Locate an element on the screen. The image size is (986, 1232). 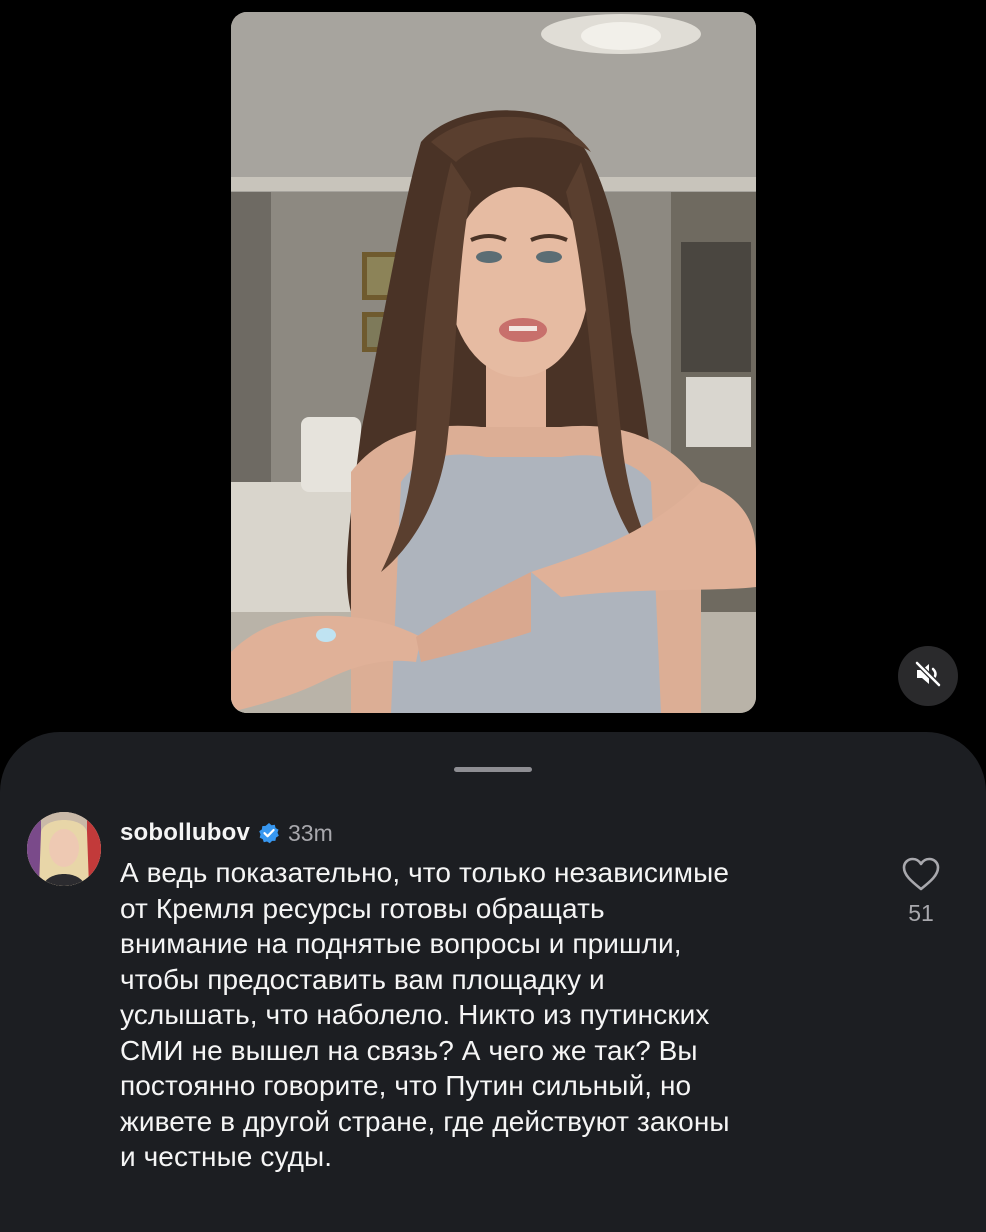
heart-outline-icon is located at coordinates (921, 876).